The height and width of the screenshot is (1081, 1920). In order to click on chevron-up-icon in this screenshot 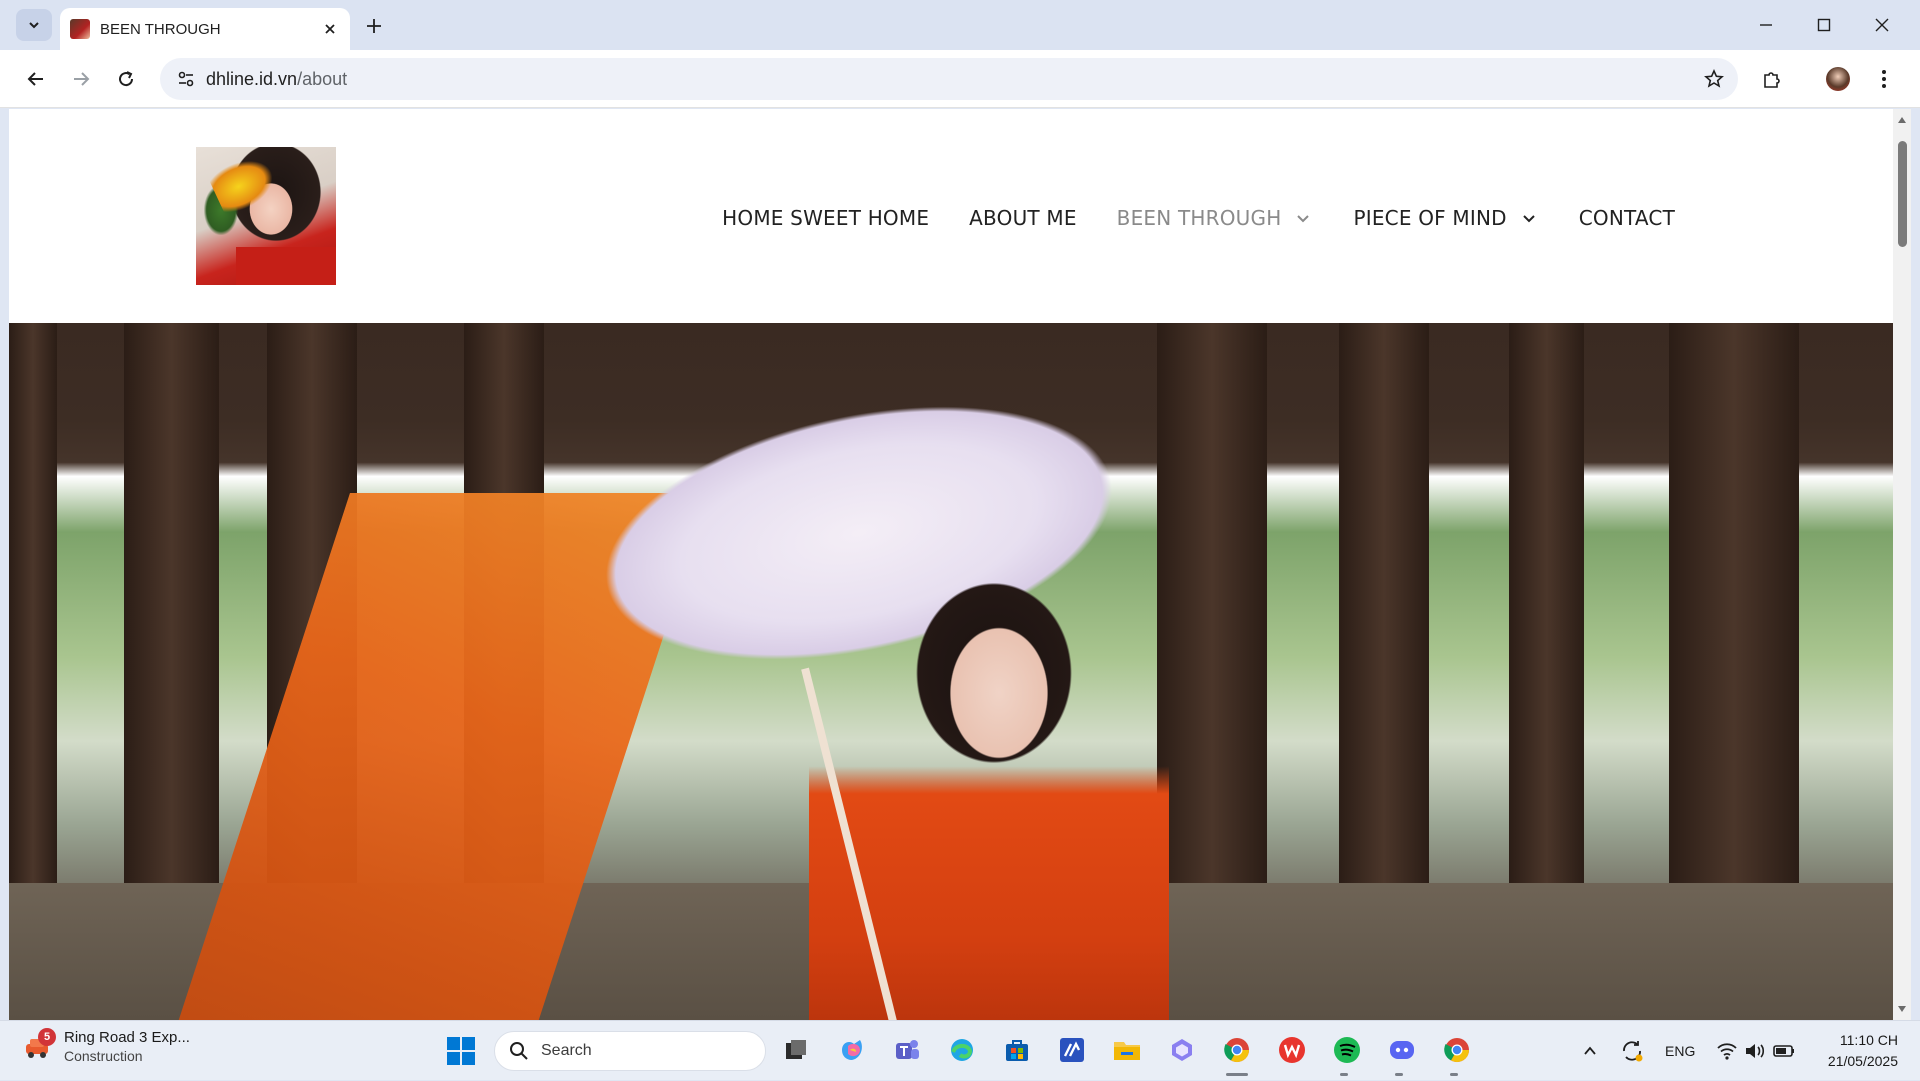, I will do `click(1590, 1050)`.